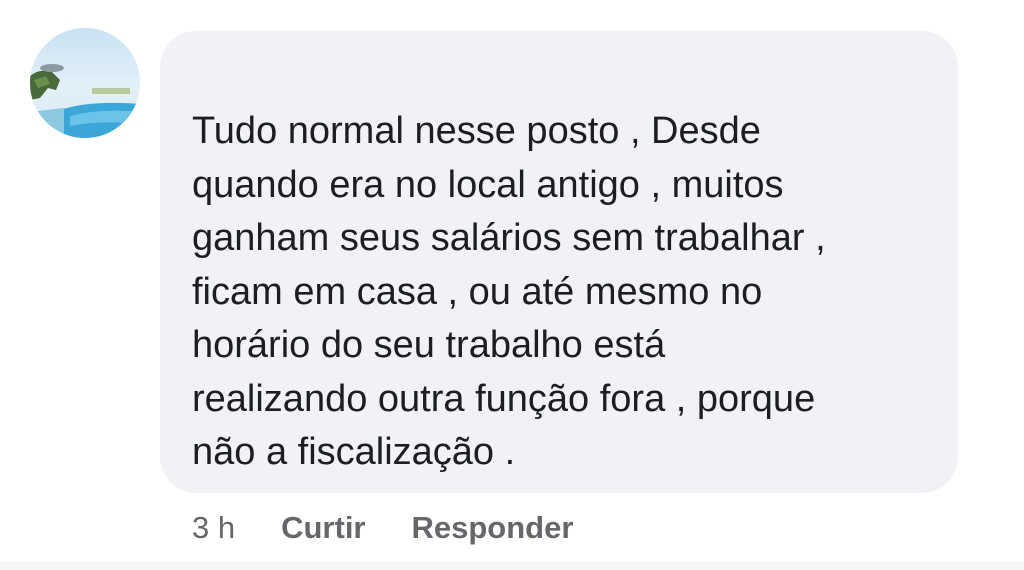  I want to click on comment-timestamp: 3 h, so click(213, 528).